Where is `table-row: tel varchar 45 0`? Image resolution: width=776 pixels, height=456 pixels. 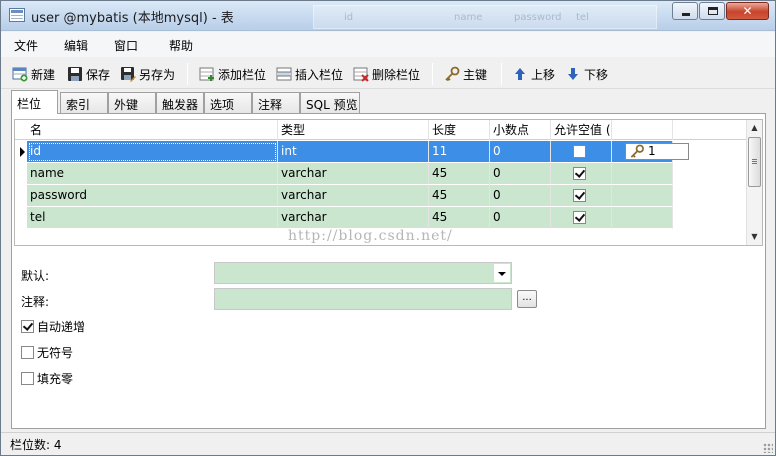 table-row: tel varchar 45 0 is located at coordinates (381, 218).